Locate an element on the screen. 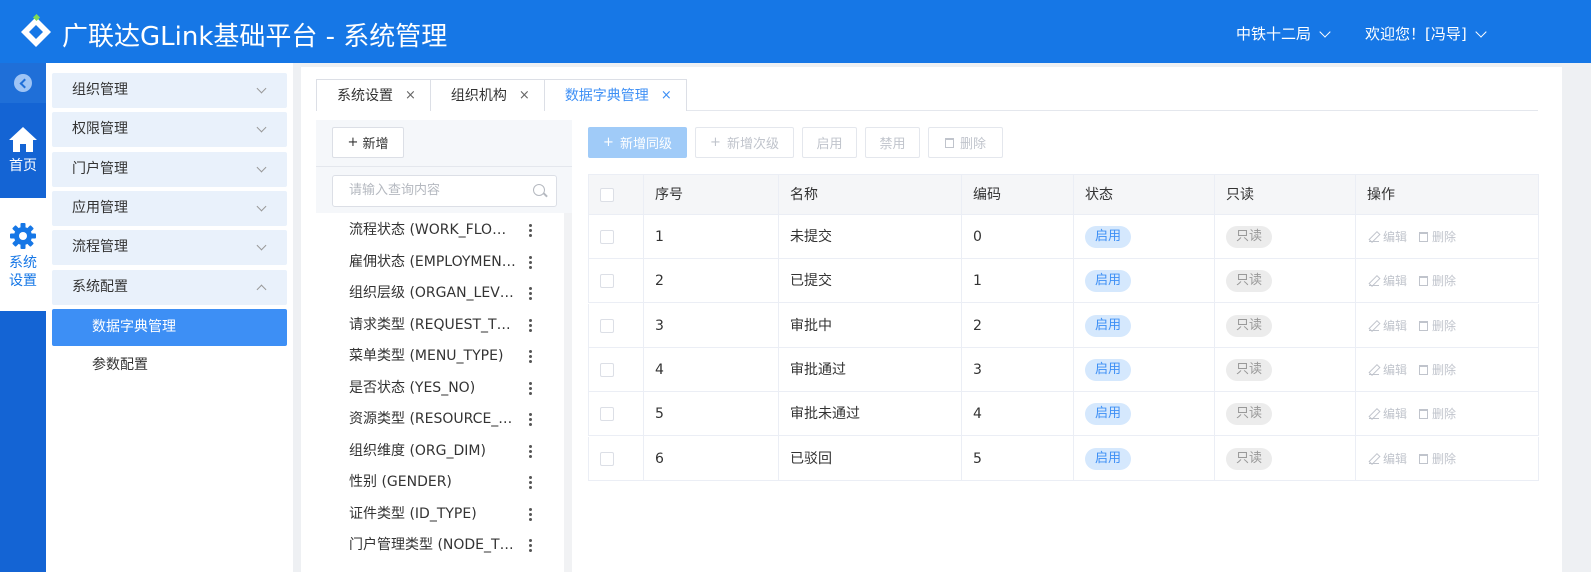  dict-list-item: 雇佣状态 (EMPLOYMENT_STATUS) is located at coordinates (449, 262).